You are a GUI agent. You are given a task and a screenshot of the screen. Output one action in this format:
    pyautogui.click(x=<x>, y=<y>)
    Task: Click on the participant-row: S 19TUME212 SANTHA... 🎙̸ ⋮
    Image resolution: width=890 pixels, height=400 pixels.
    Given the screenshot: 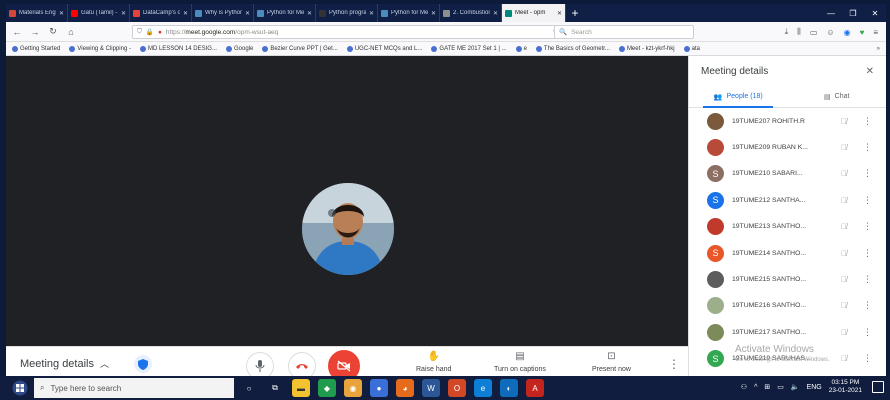 What is the action you would take?
    pyautogui.click(x=787, y=200)
    